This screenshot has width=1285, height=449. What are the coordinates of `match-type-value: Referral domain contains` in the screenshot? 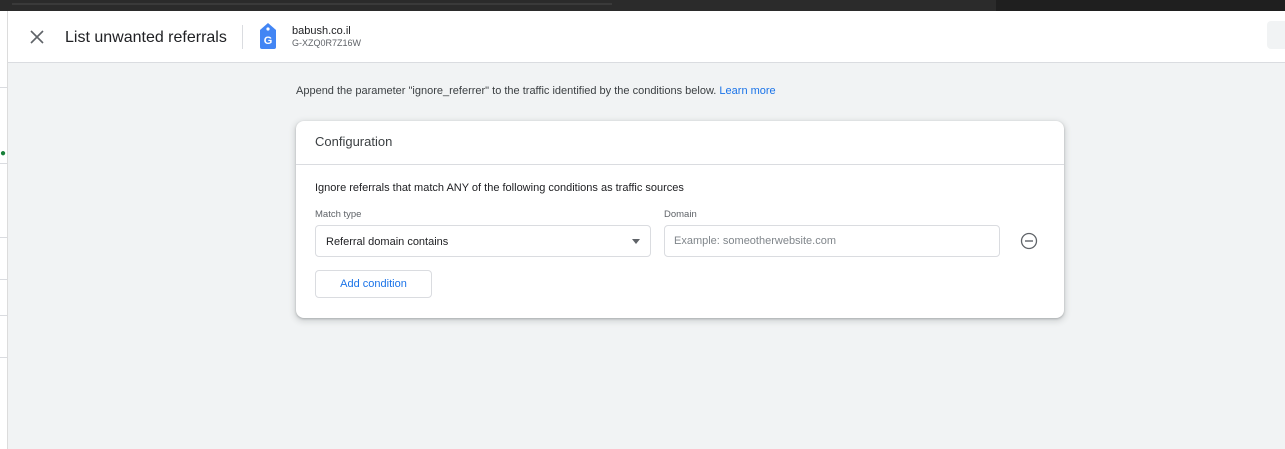 It's located at (387, 242).